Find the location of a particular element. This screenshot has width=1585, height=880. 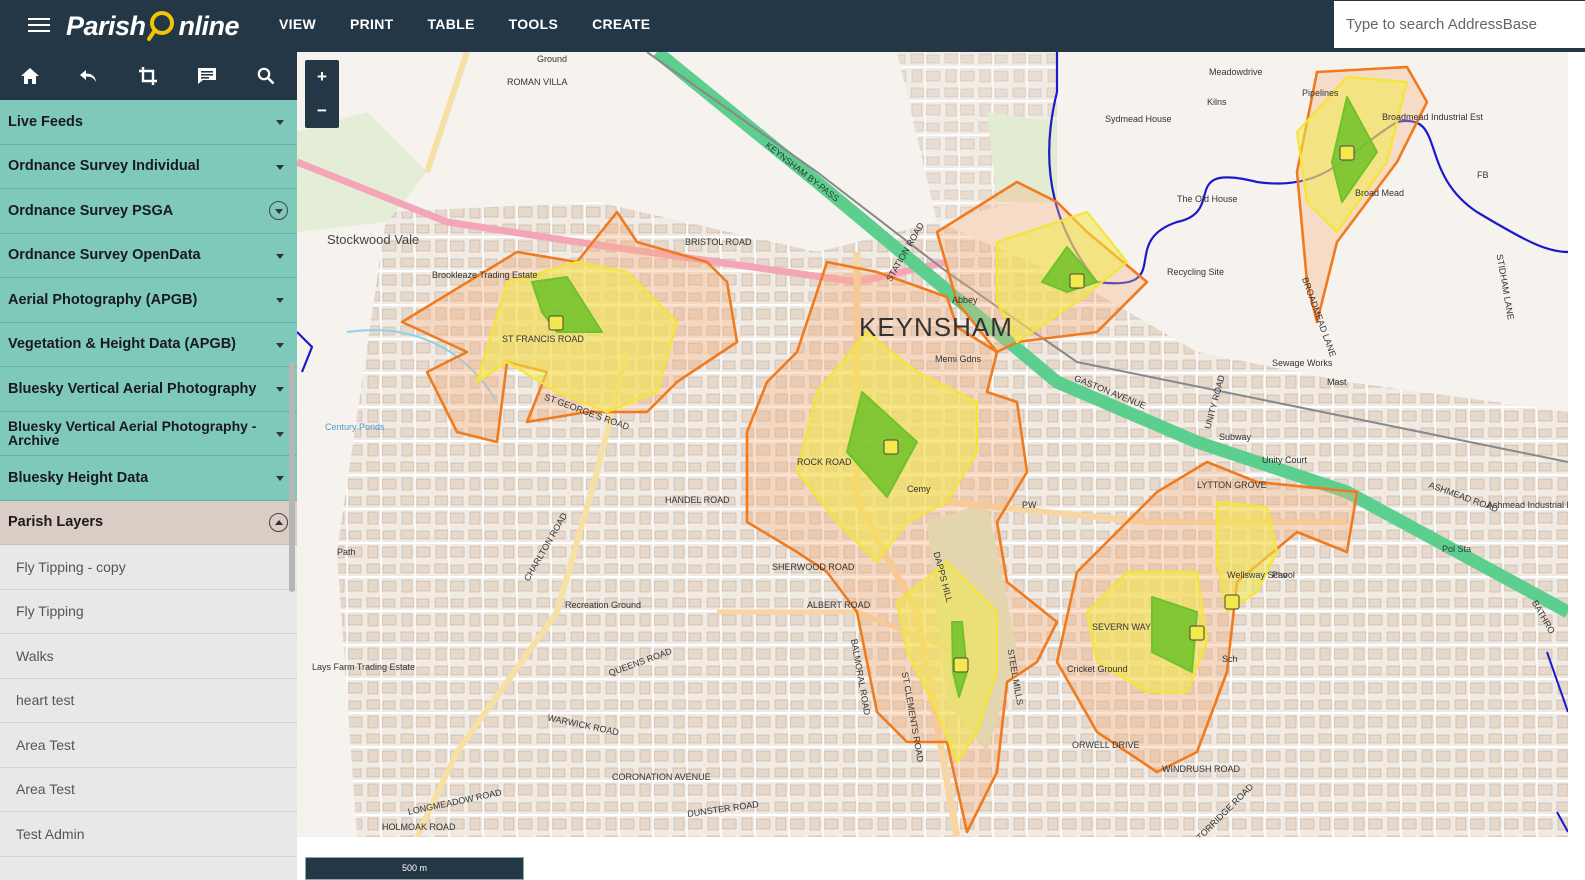

layer-item: Fly Tipping is located at coordinates (148, 611).